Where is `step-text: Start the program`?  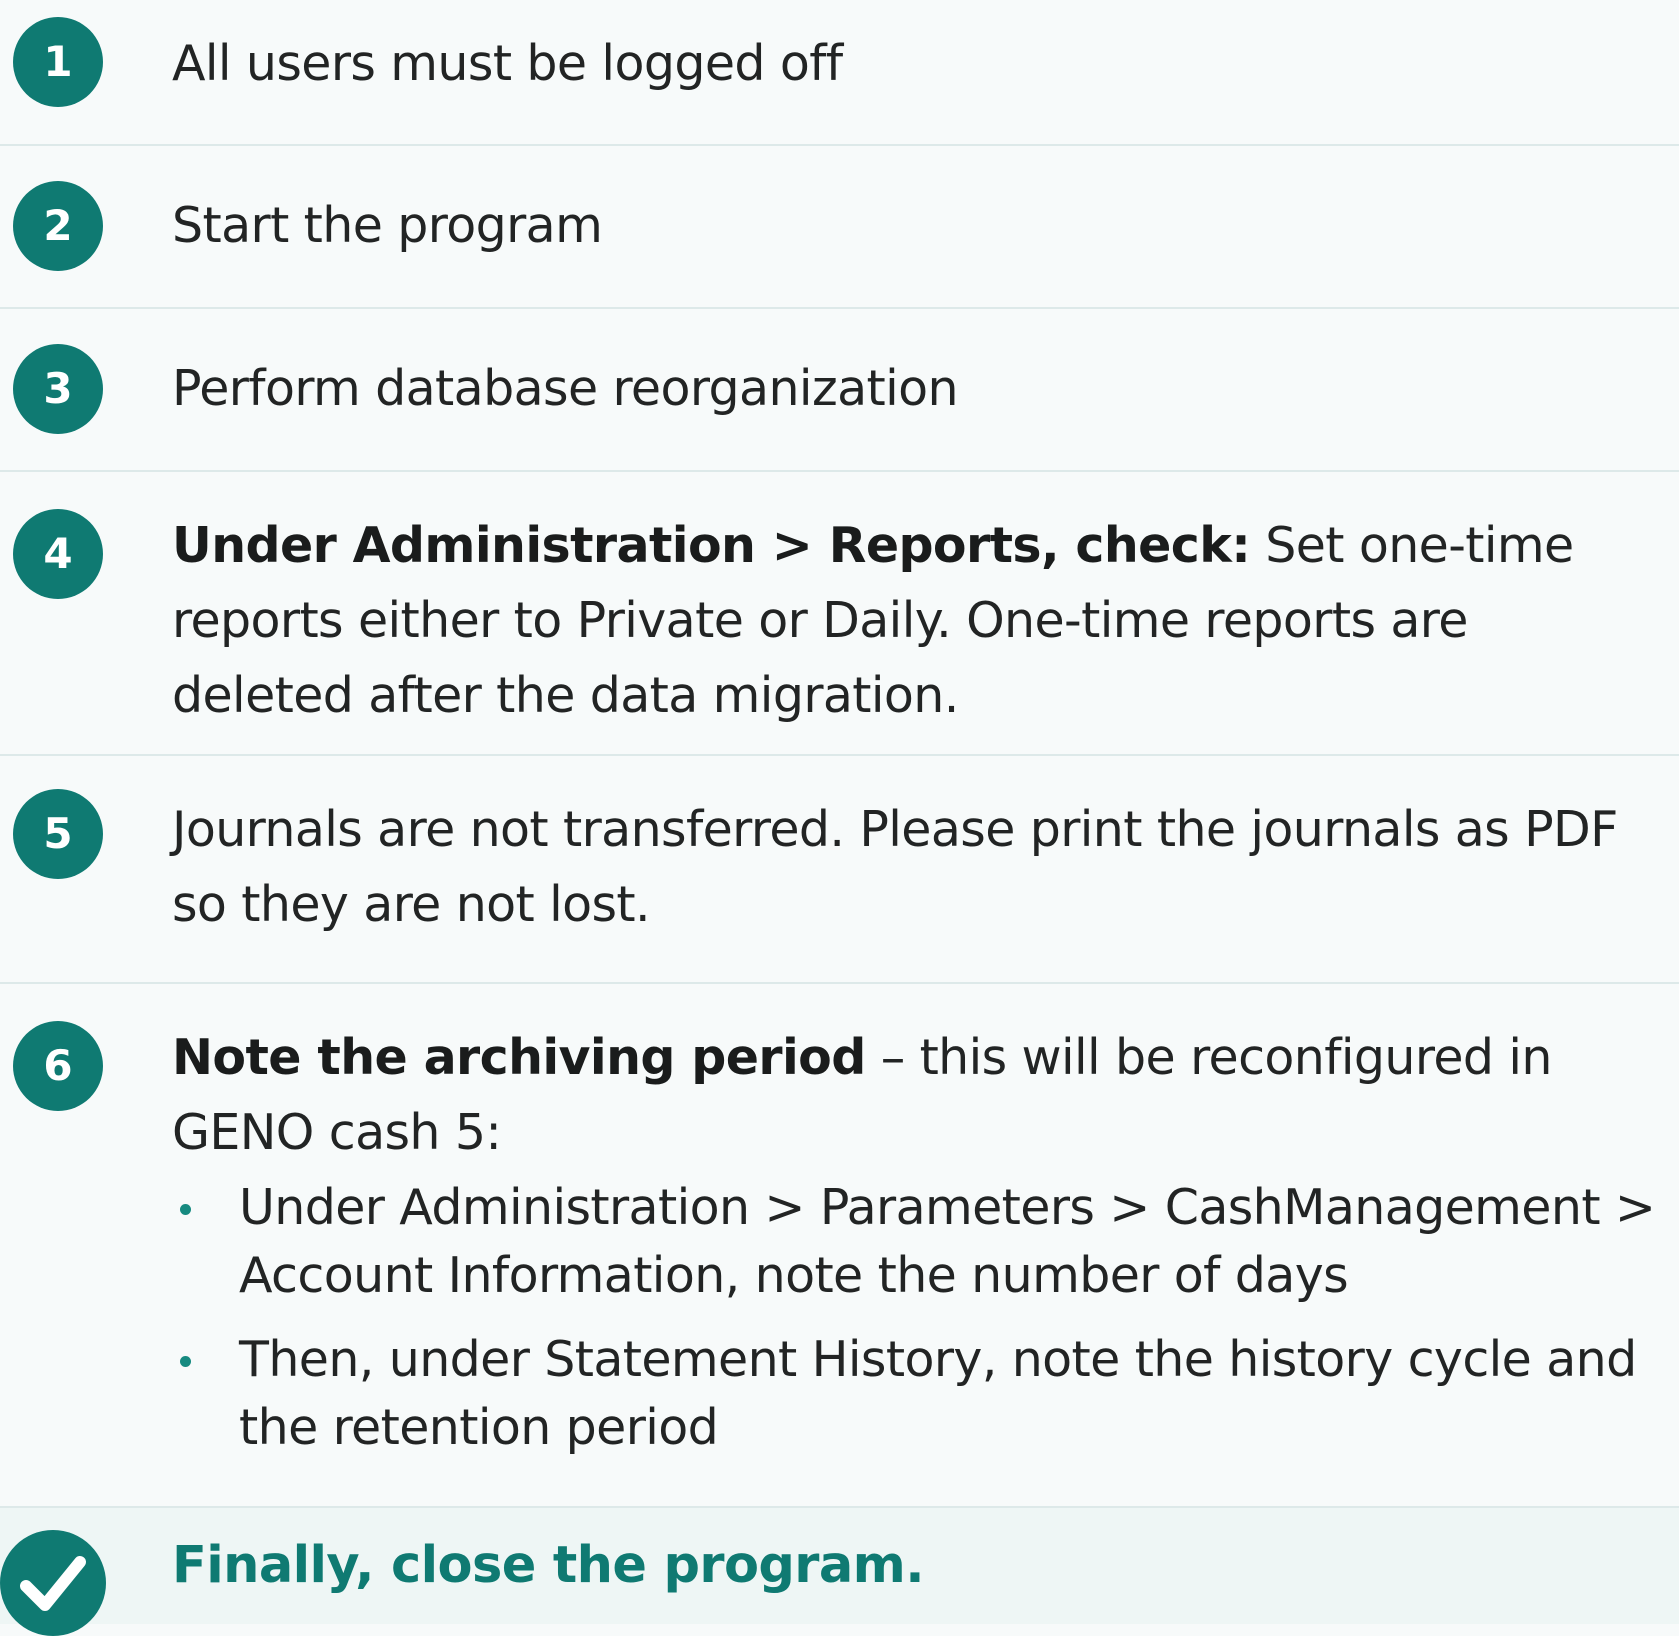 step-text: Start the program is located at coordinates (387, 225).